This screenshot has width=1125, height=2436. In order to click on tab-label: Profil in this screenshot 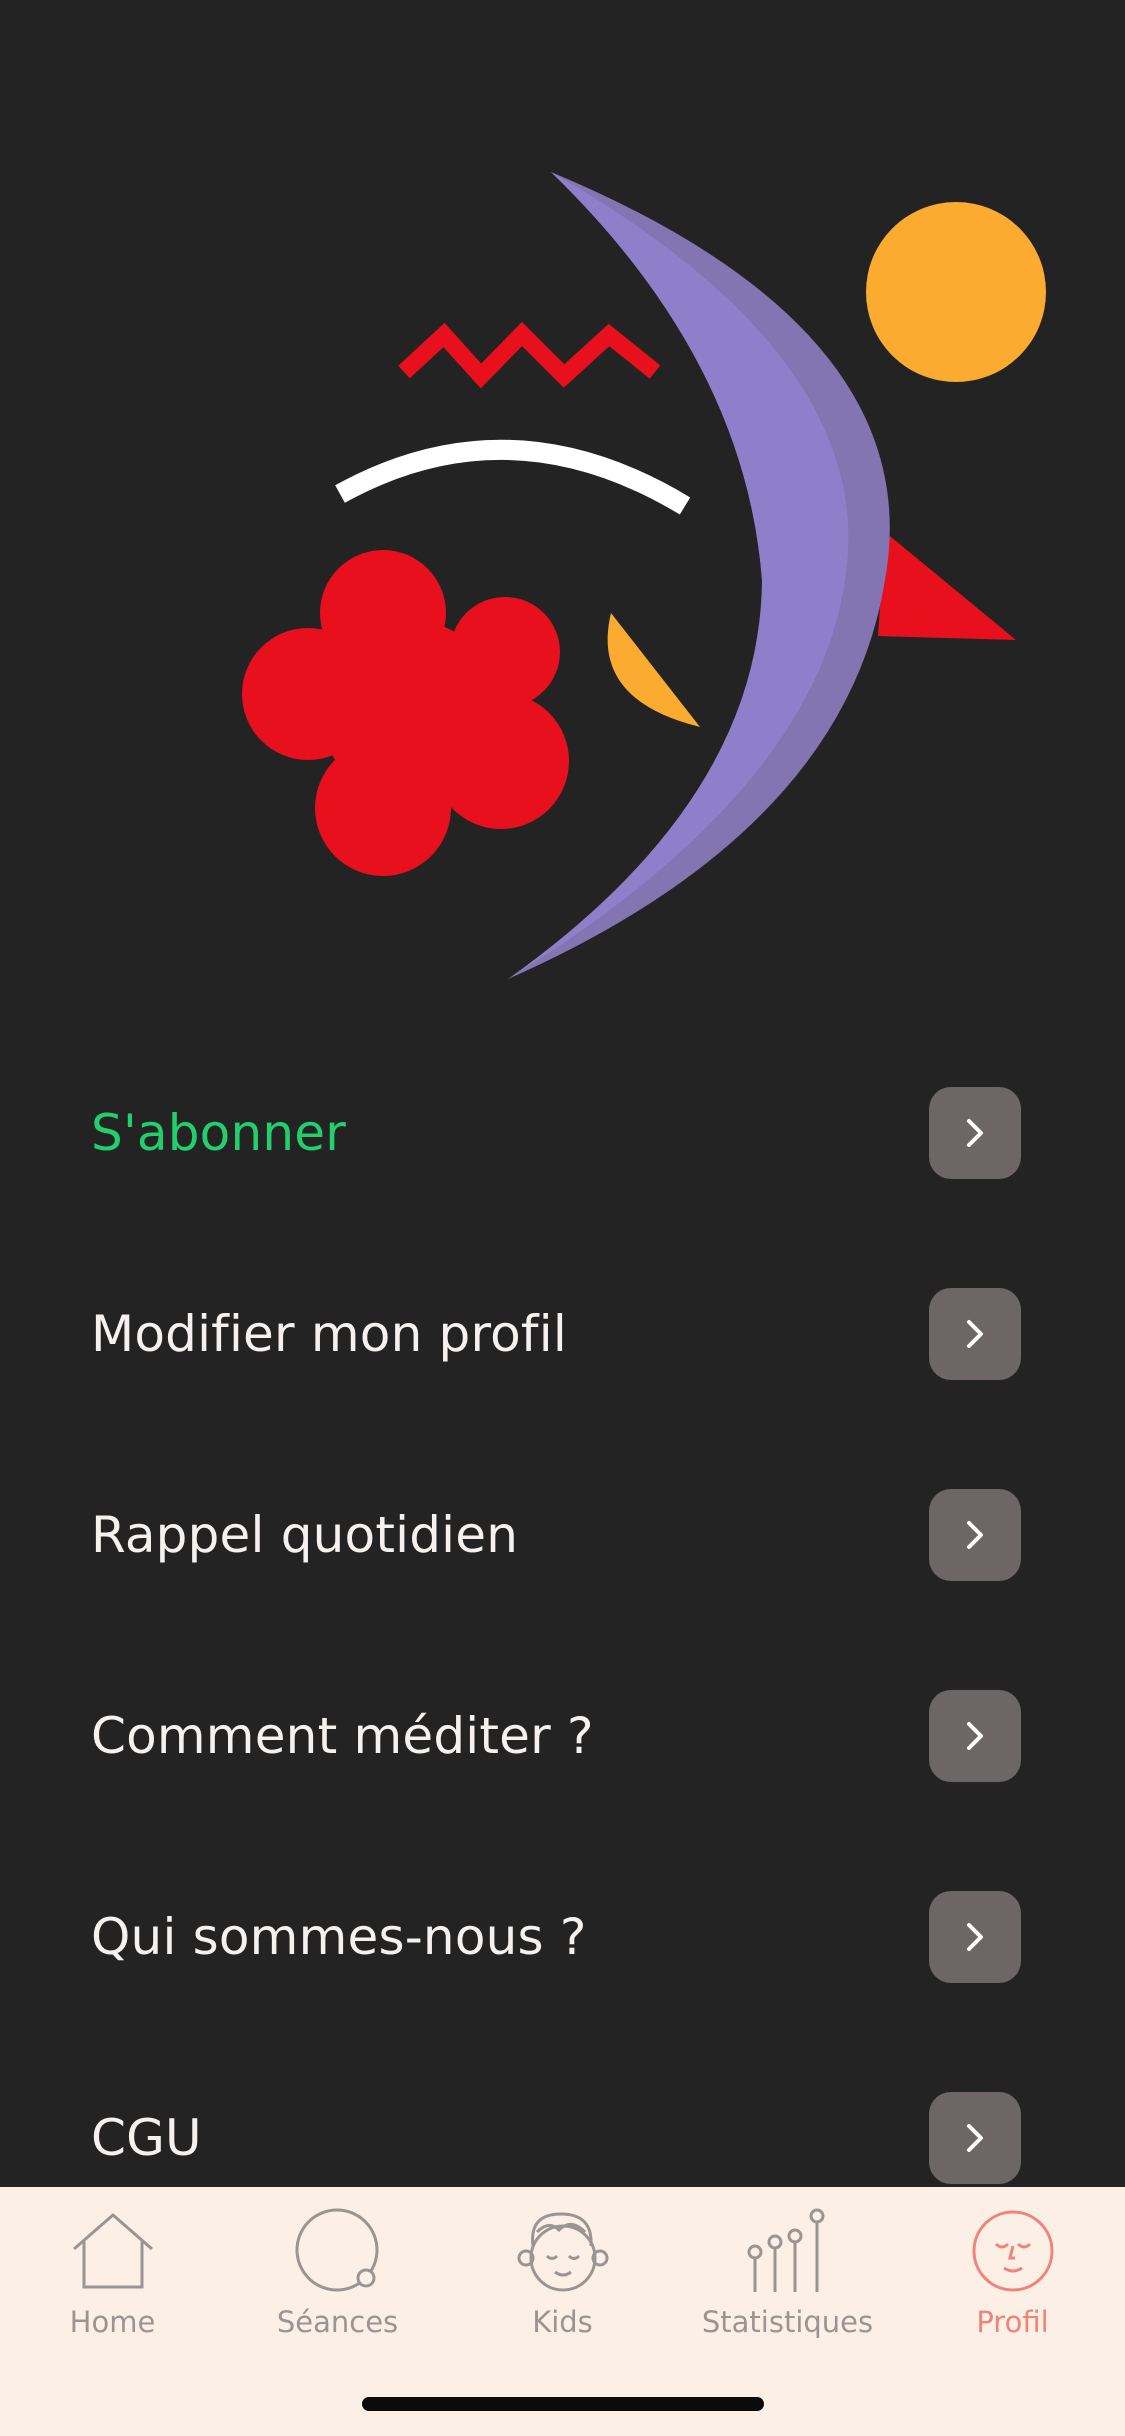, I will do `click(1012, 2322)`.